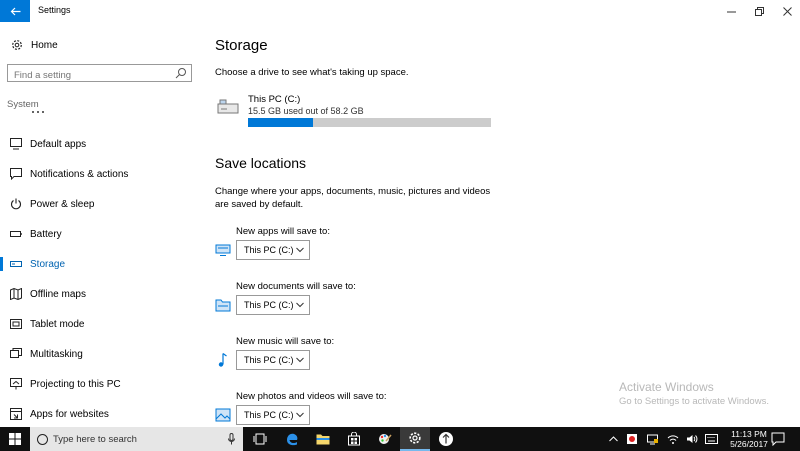  I want to click on power-icon, so click(16, 204).